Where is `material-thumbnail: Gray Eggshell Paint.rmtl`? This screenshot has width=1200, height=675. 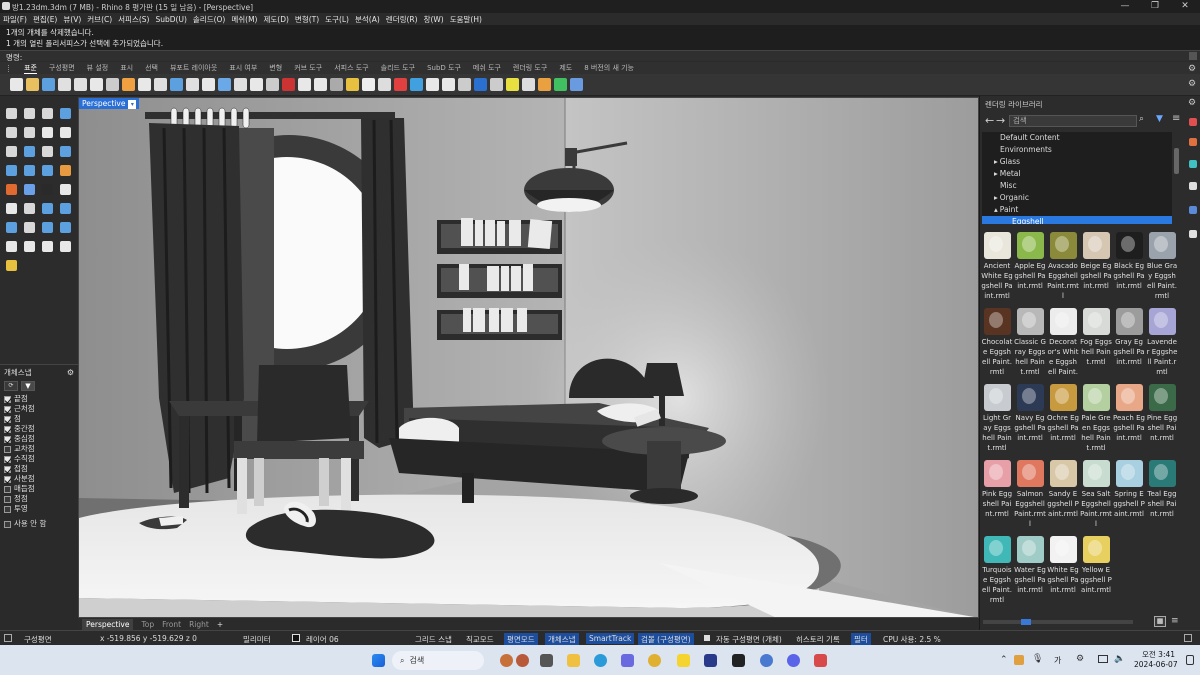 material-thumbnail: Gray Eggshell Paint.rmtl is located at coordinates (1129, 346).